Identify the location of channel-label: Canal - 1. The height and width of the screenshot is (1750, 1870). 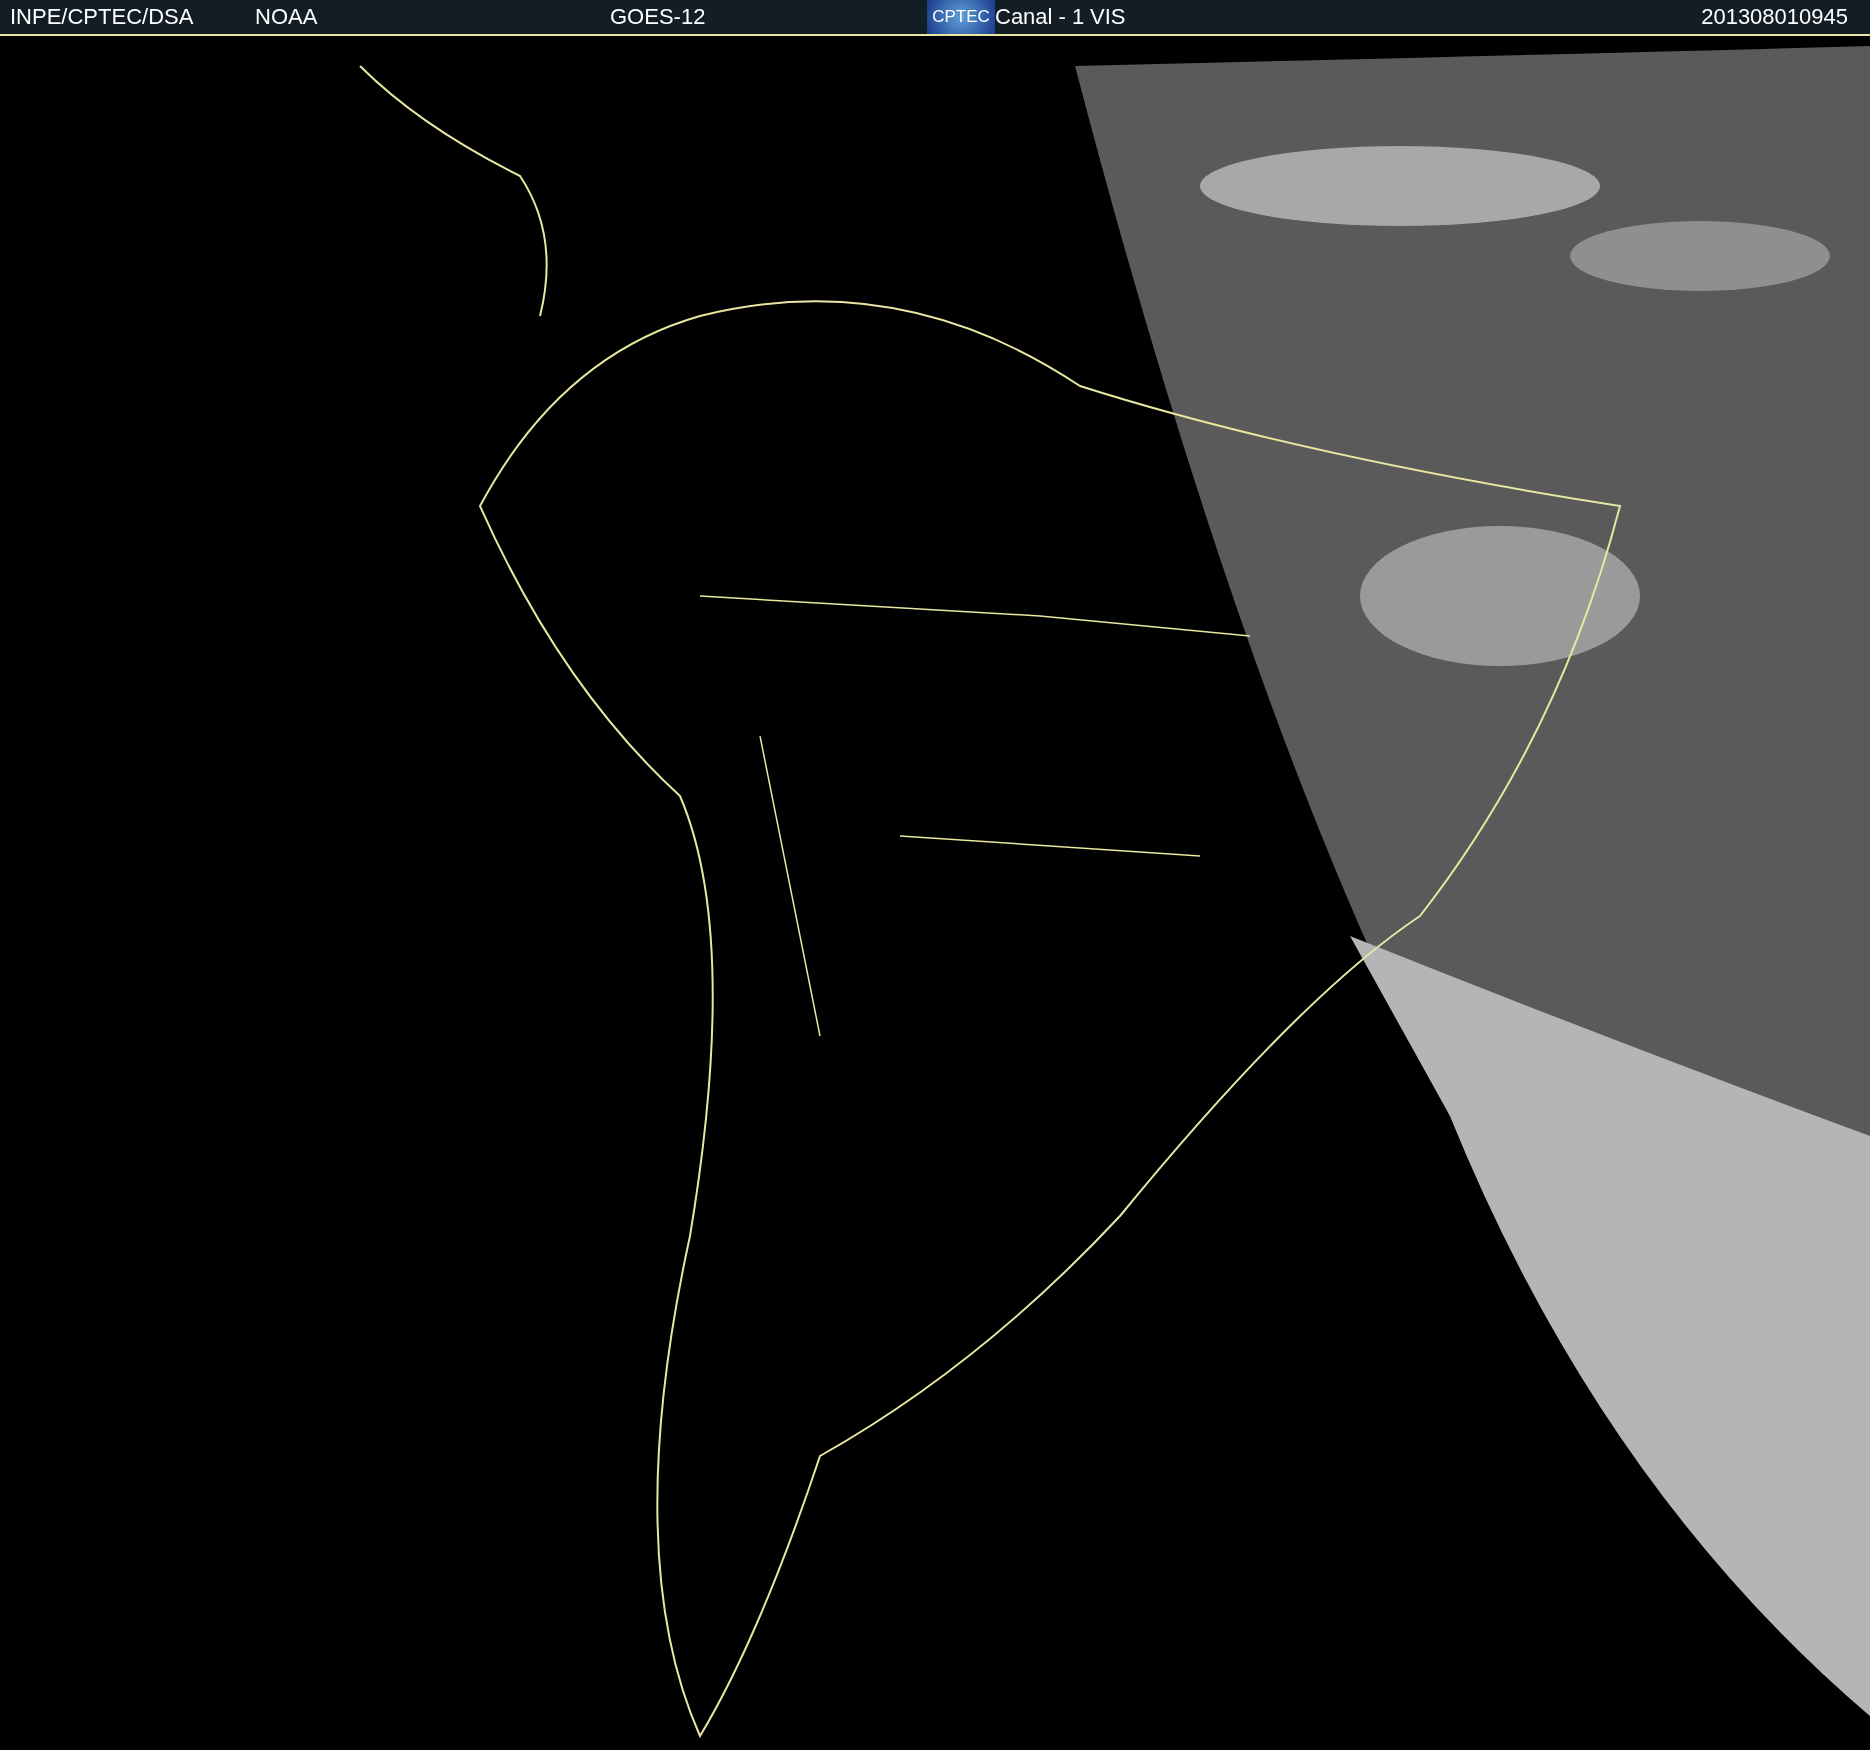
(1040, 17).